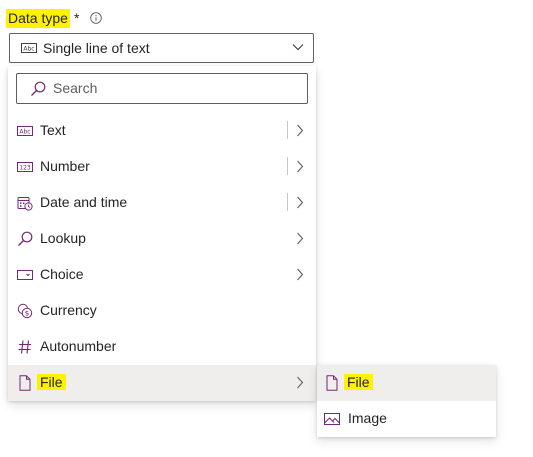 This screenshot has height=457, width=533. I want to click on data-type-label-row: Data type *, so click(54, 18).